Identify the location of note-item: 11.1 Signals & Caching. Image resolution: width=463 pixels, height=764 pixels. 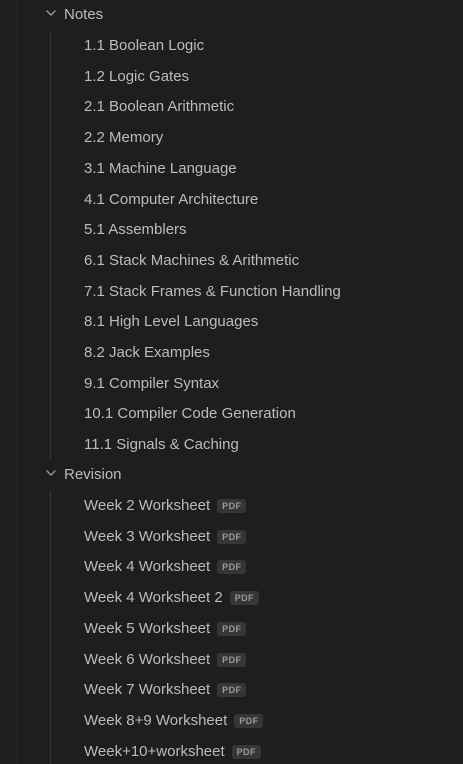
(161, 445).